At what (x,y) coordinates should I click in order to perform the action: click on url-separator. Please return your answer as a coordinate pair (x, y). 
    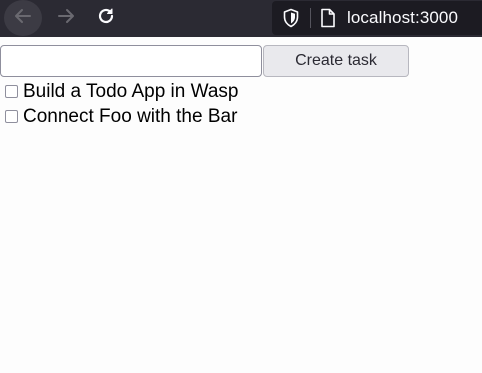
    Looking at the image, I should click on (310, 18).